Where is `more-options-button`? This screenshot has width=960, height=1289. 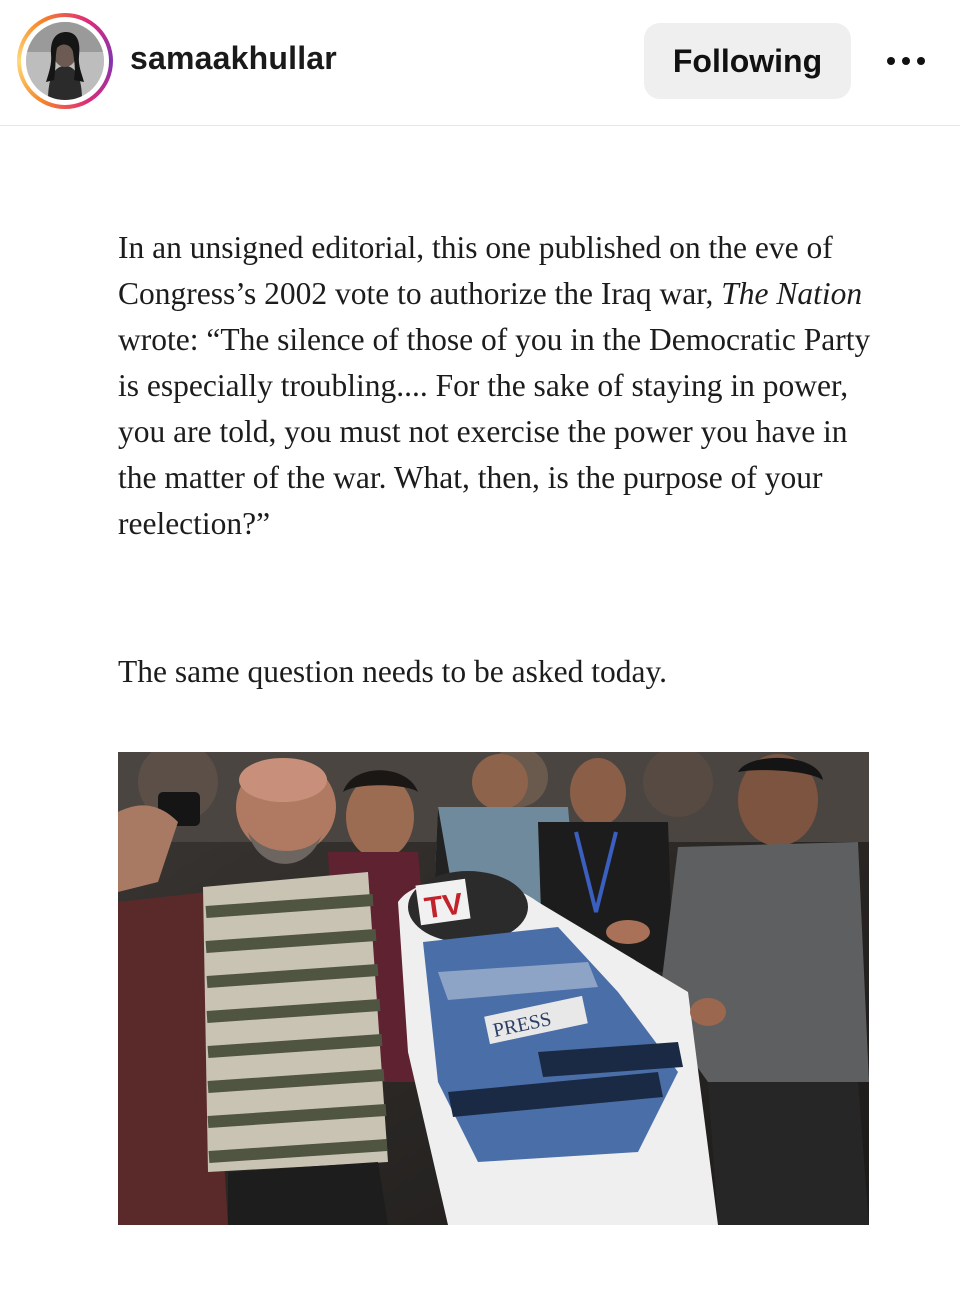
more-options-button is located at coordinates (906, 61).